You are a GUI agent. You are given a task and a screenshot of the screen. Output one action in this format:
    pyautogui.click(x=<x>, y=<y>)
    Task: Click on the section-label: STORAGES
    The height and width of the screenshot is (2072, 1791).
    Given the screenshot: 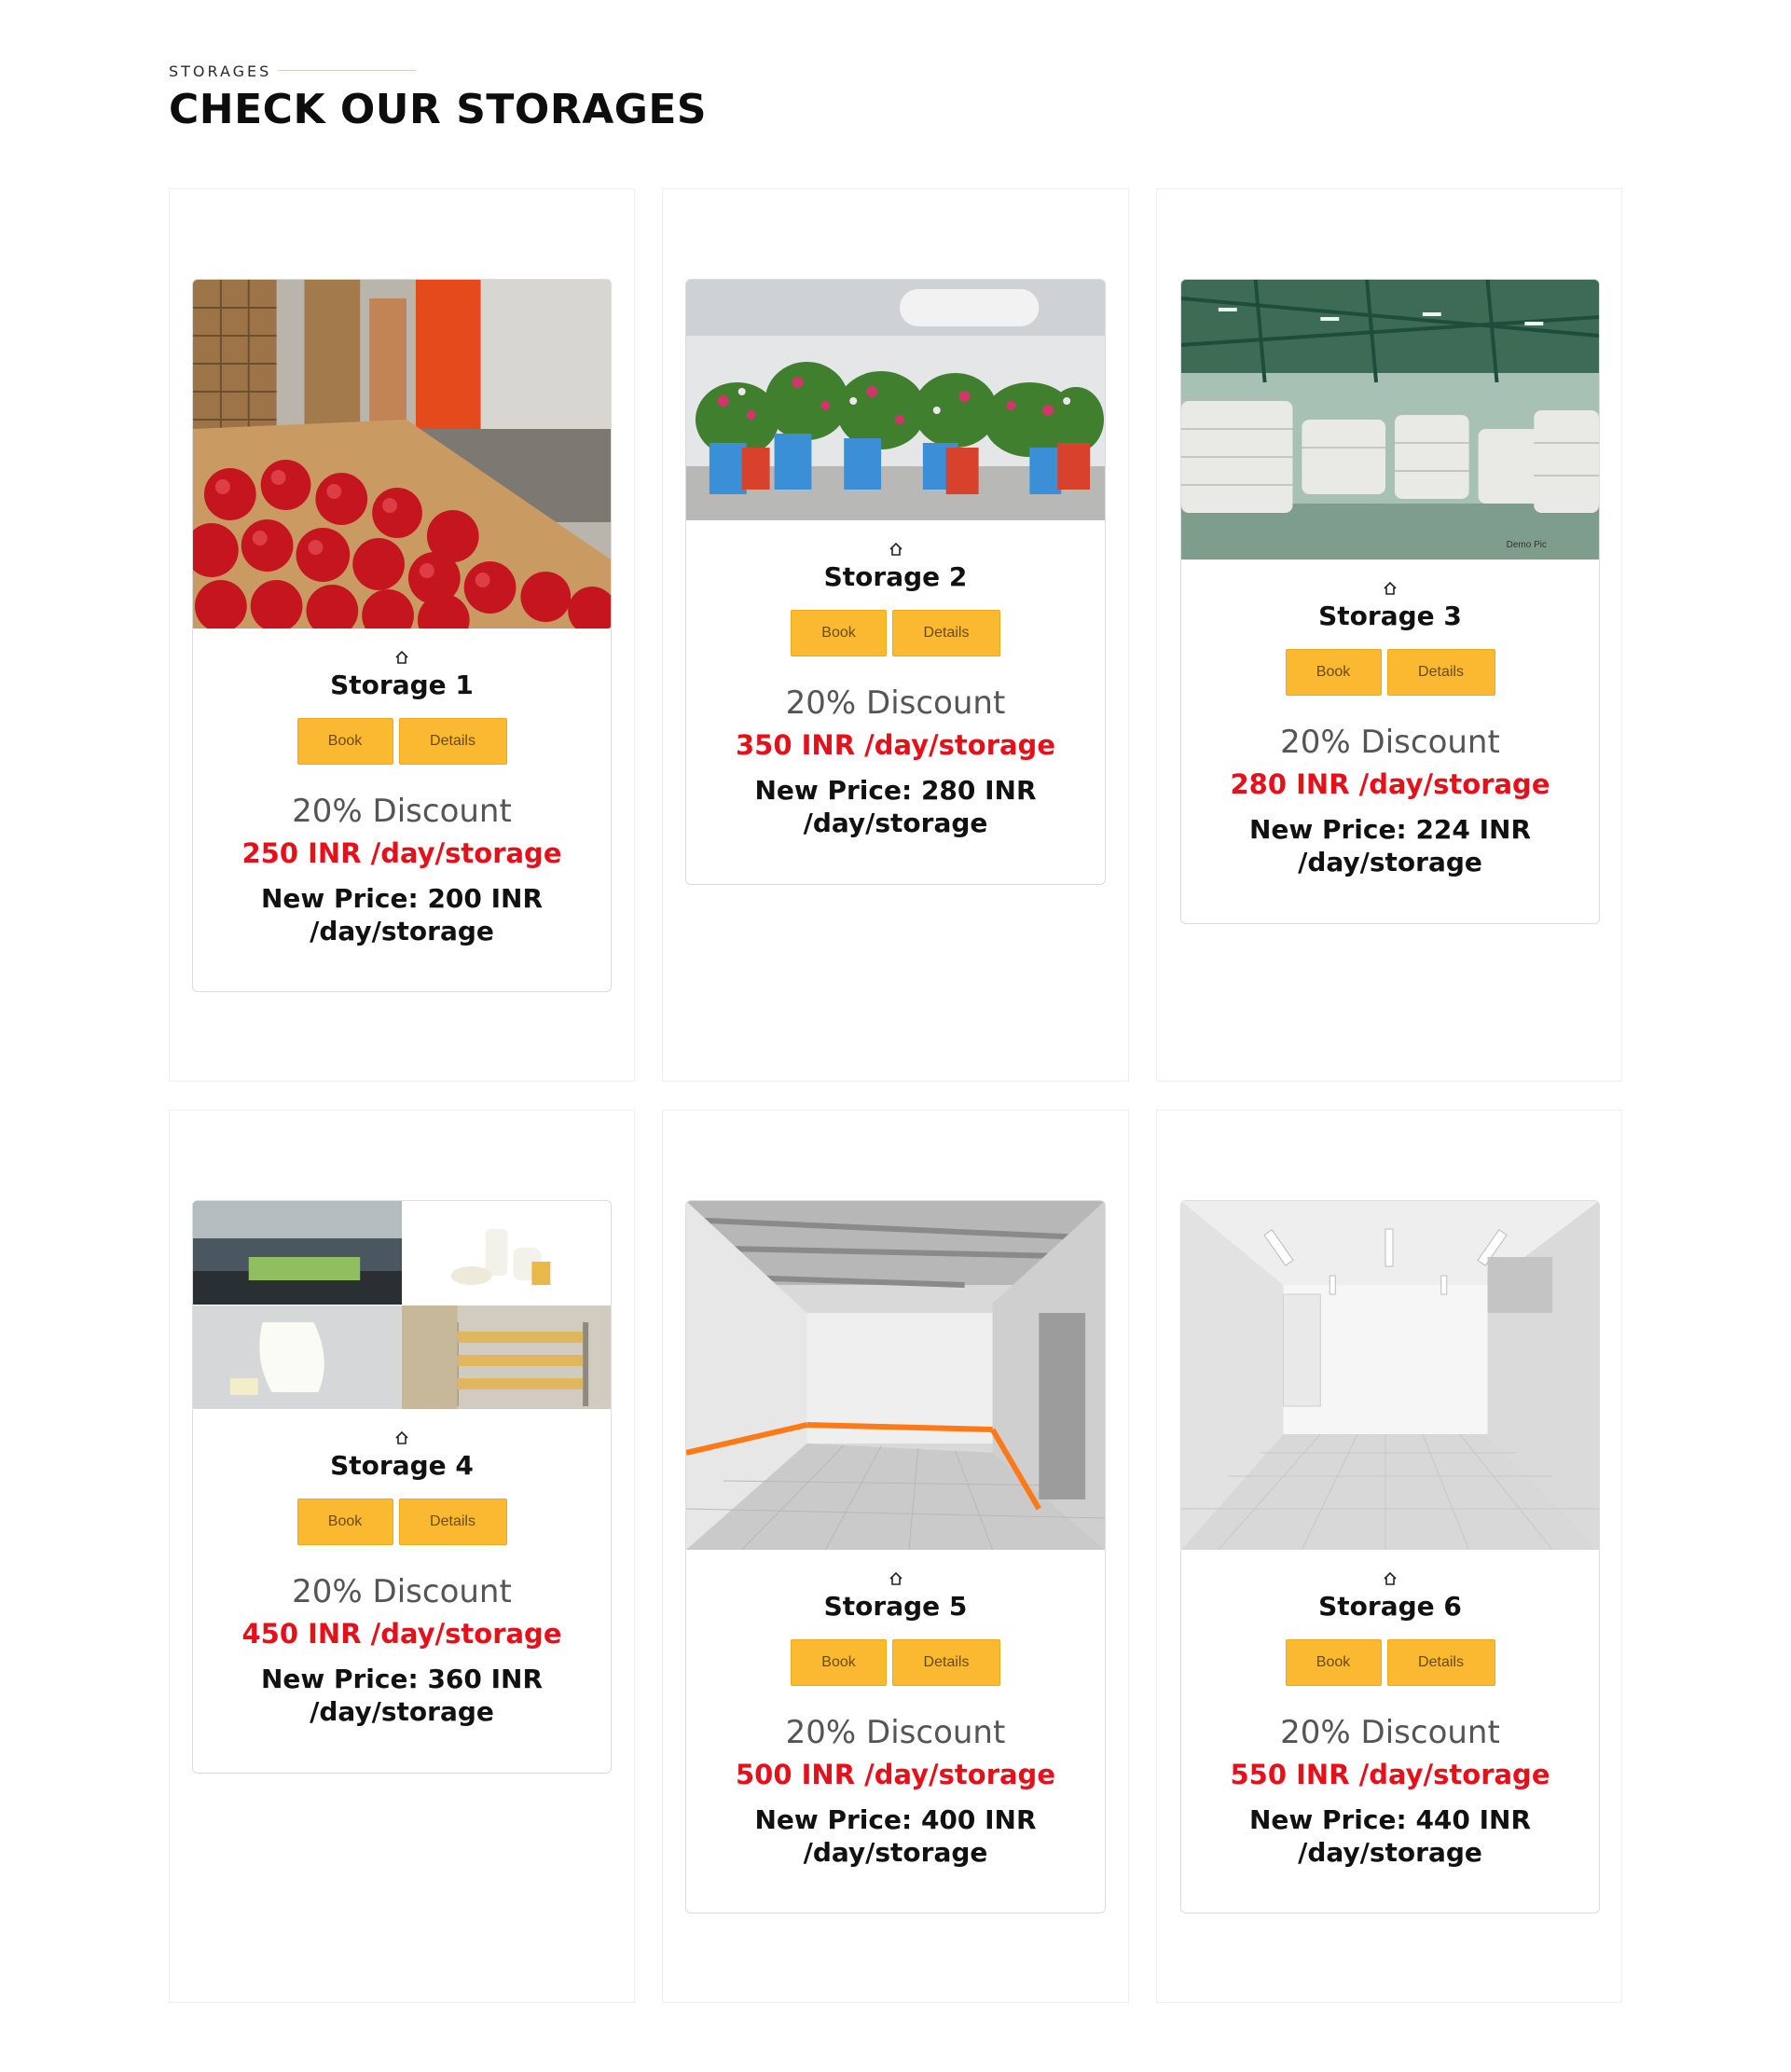 What is the action you would take?
    pyautogui.click(x=220, y=71)
    